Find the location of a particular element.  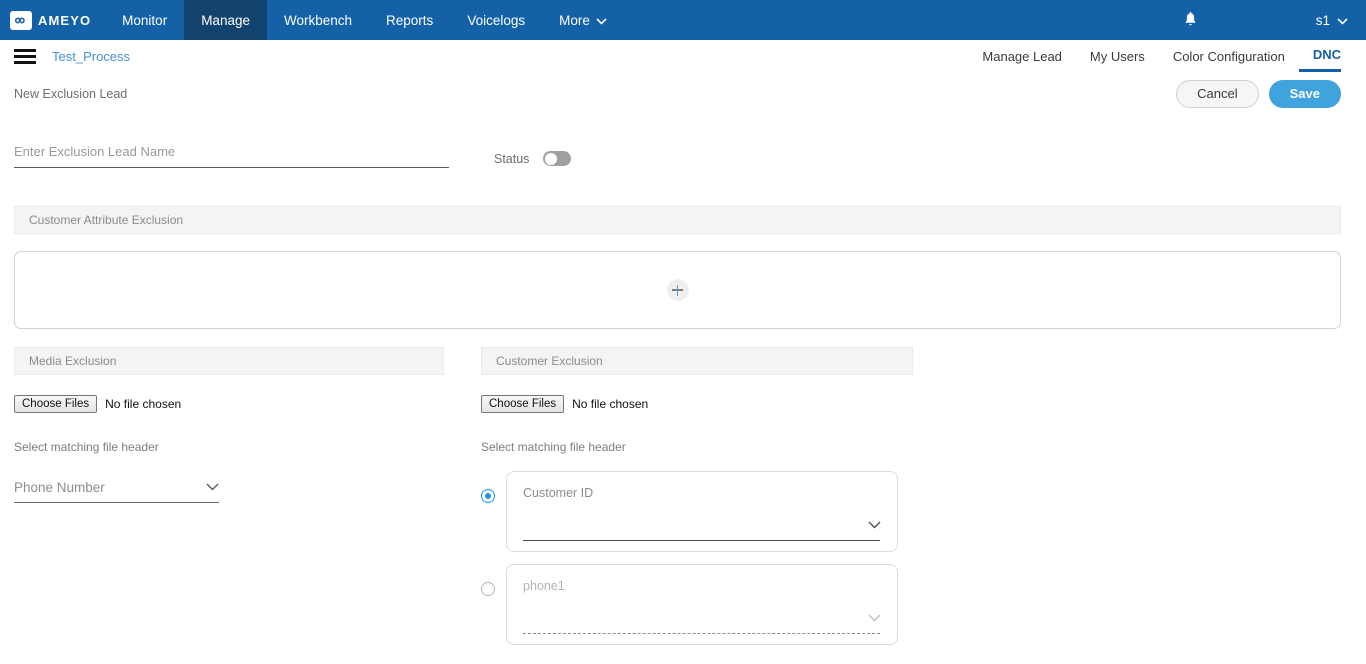

plus-icon is located at coordinates (677, 290).